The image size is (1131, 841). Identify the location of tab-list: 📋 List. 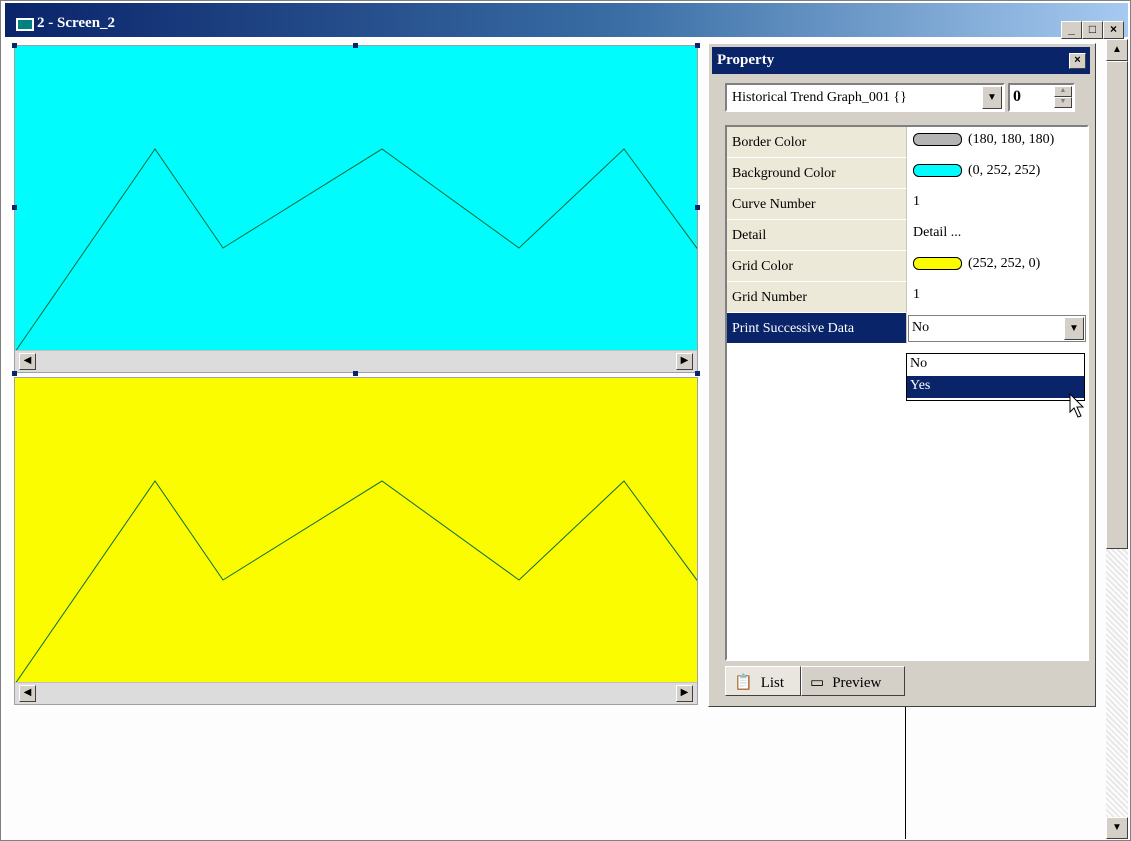
(763, 681).